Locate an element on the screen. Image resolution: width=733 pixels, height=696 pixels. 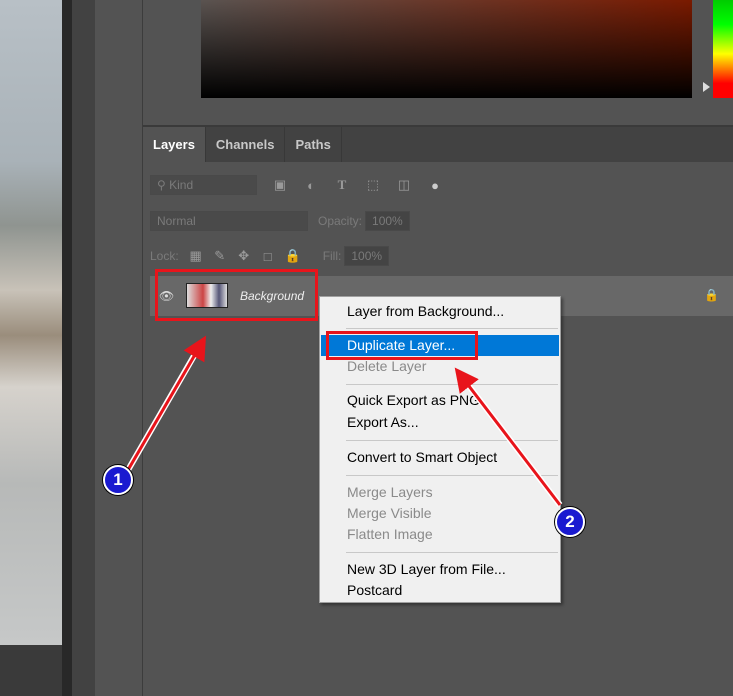
annotation-arrows is located at coordinates (344, 421).